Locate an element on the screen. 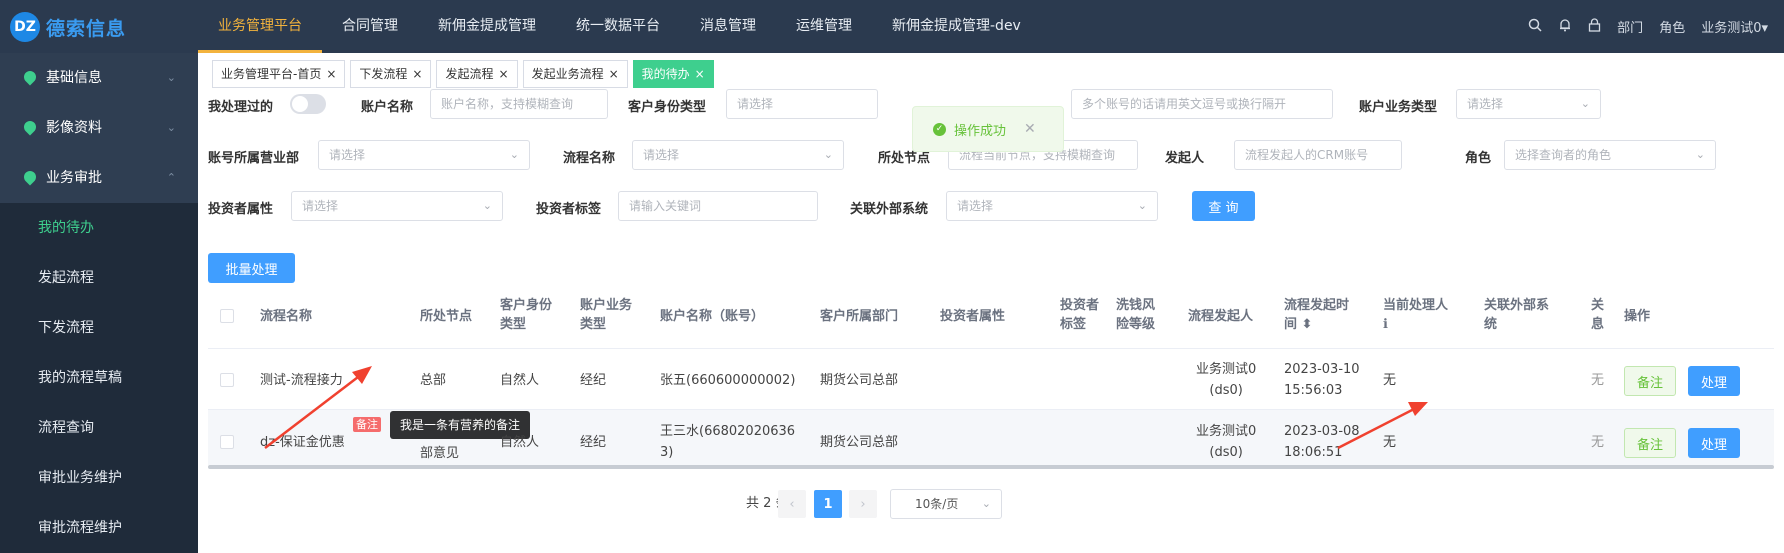  close-icon: ✕ is located at coordinates (1030, 129).